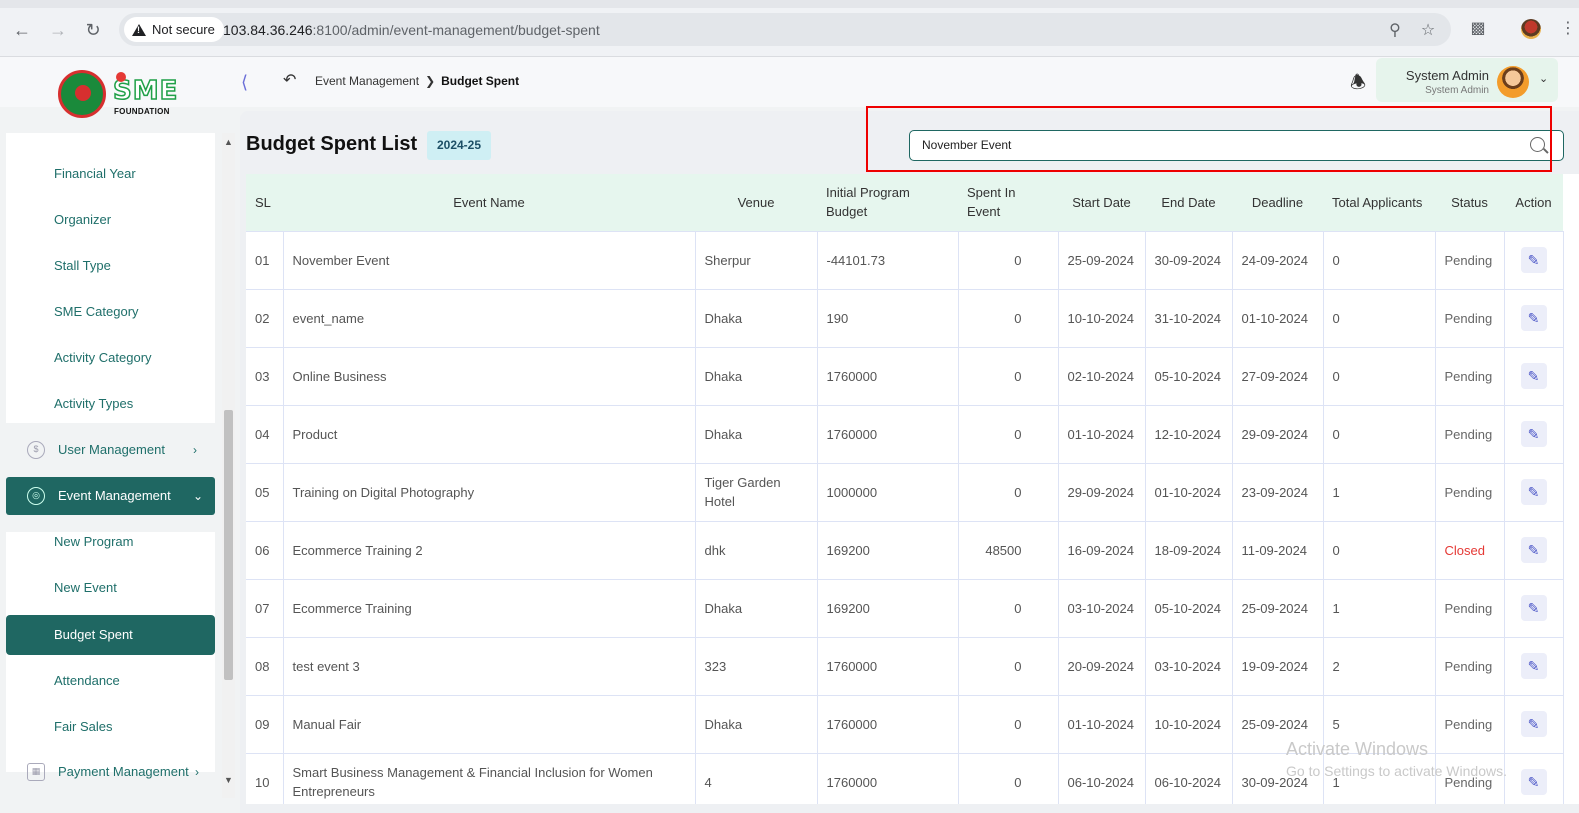 Image resolution: width=1579 pixels, height=813 pixels. I want to click on cell-end-date: 30-09-2024, so click(1188, 260).